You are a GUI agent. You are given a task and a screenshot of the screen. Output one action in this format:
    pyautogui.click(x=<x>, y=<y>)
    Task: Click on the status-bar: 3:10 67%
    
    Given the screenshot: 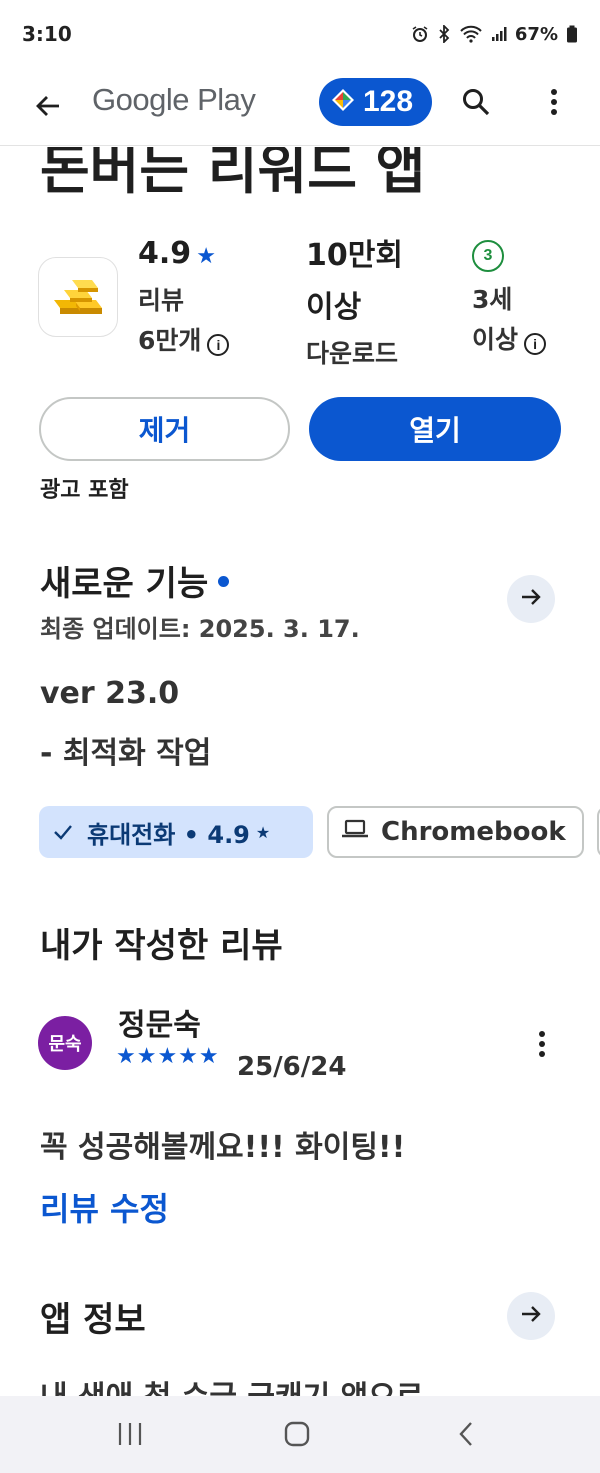 What is the action you would take?
    pyautogui.click(x=300, y=34)
    